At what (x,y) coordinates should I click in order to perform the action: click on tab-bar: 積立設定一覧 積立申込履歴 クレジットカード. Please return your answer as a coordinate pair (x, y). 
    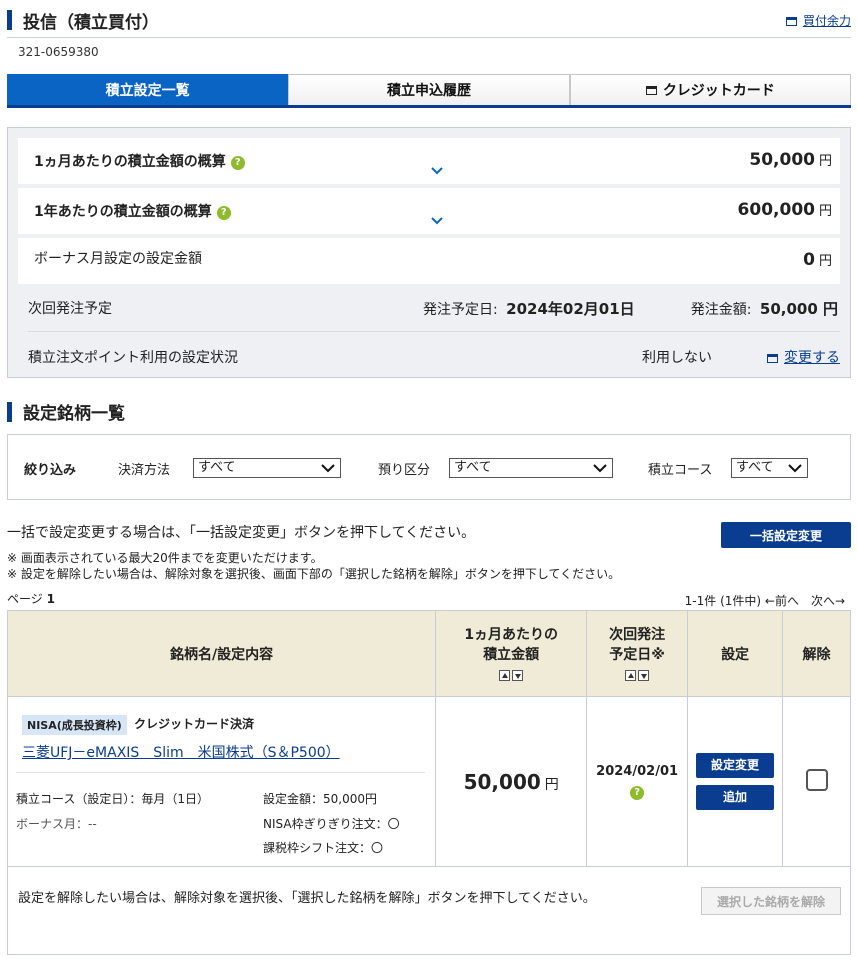
    Looking at the image, I should click on (429, 91).